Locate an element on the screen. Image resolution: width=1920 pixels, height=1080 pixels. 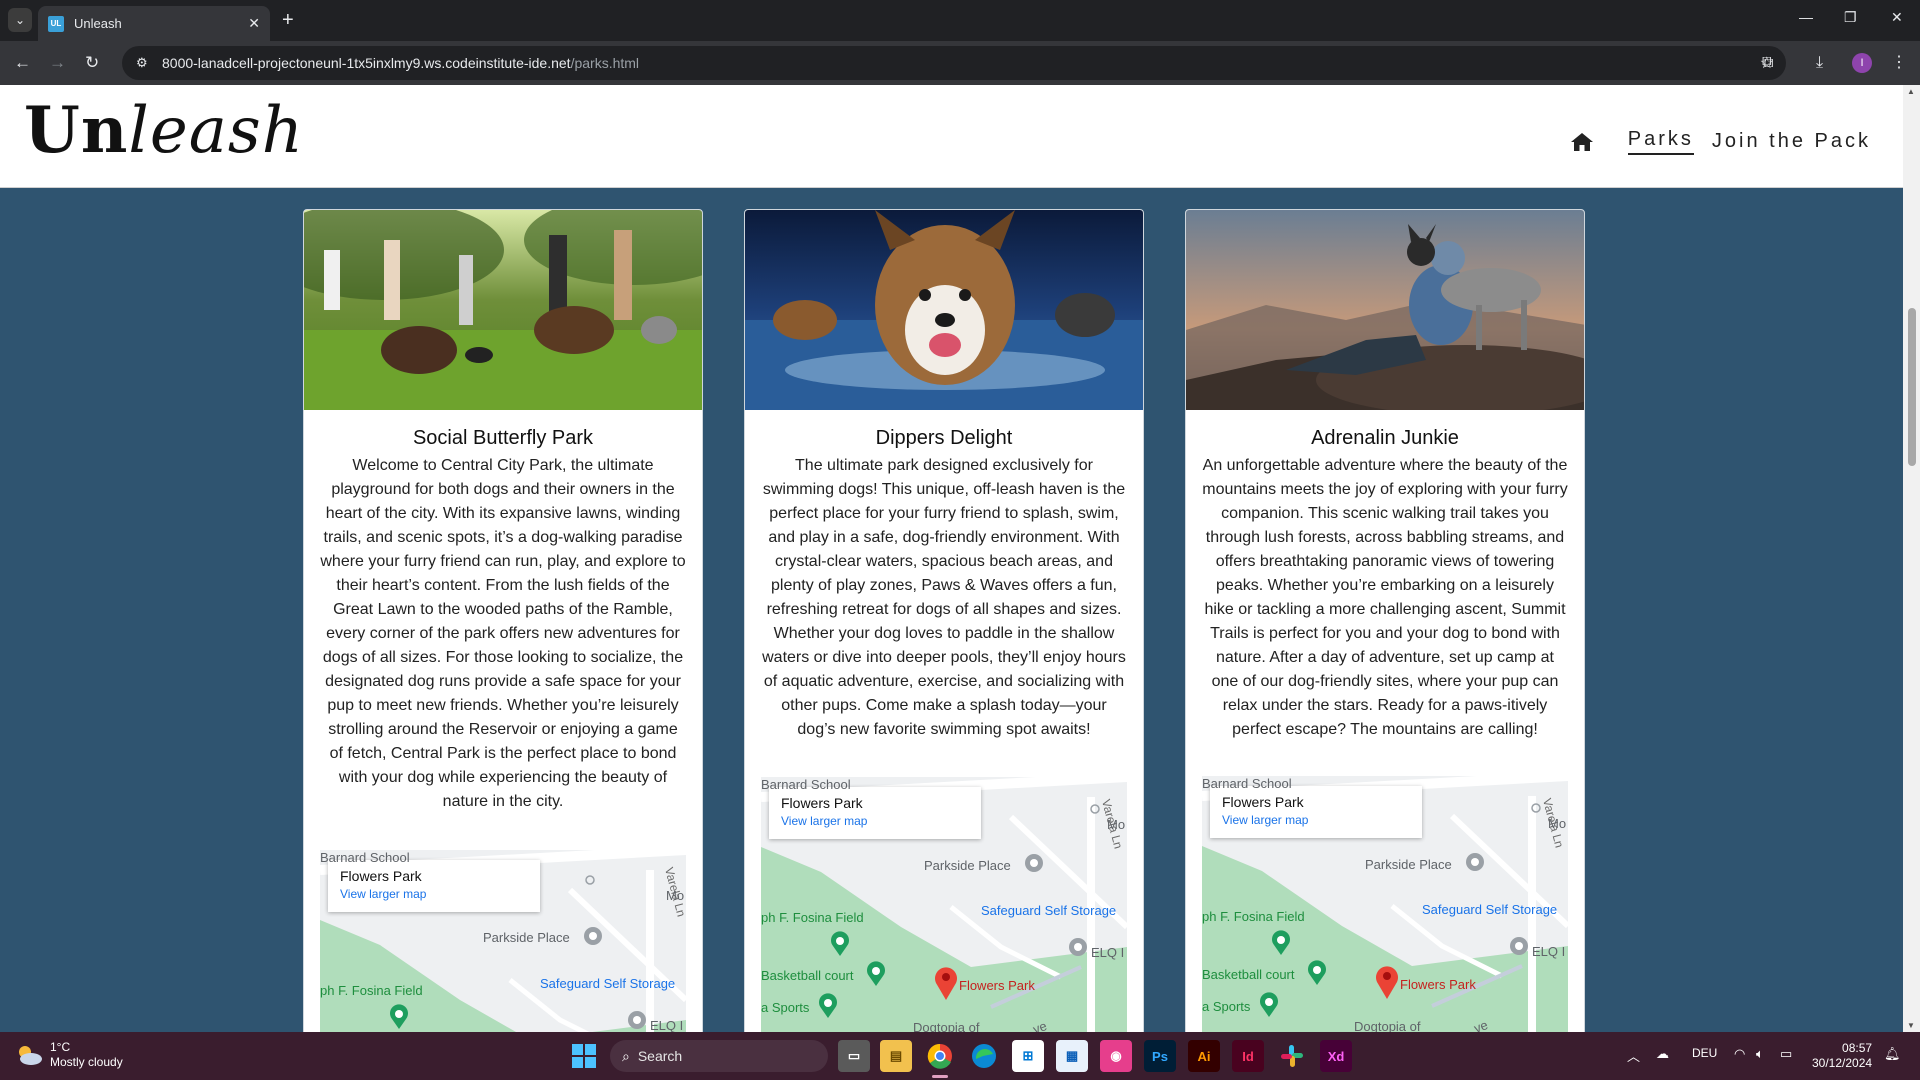
site-logo: Unleash is located at coordinates (164, 130).